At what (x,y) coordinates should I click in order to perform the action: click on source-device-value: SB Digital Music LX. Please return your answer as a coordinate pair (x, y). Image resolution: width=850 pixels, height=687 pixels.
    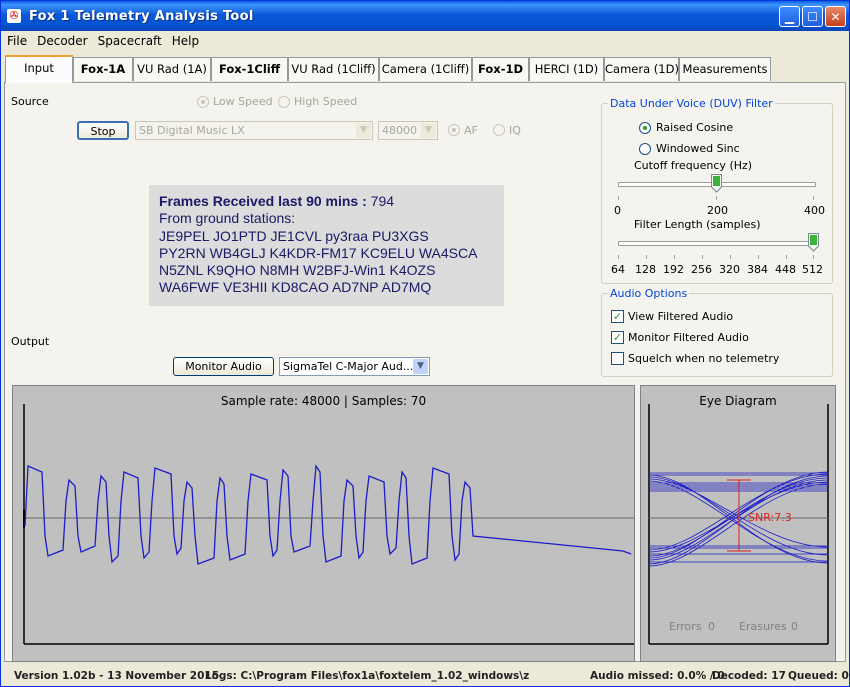
    Looking at the image, I should click on (192, 130).